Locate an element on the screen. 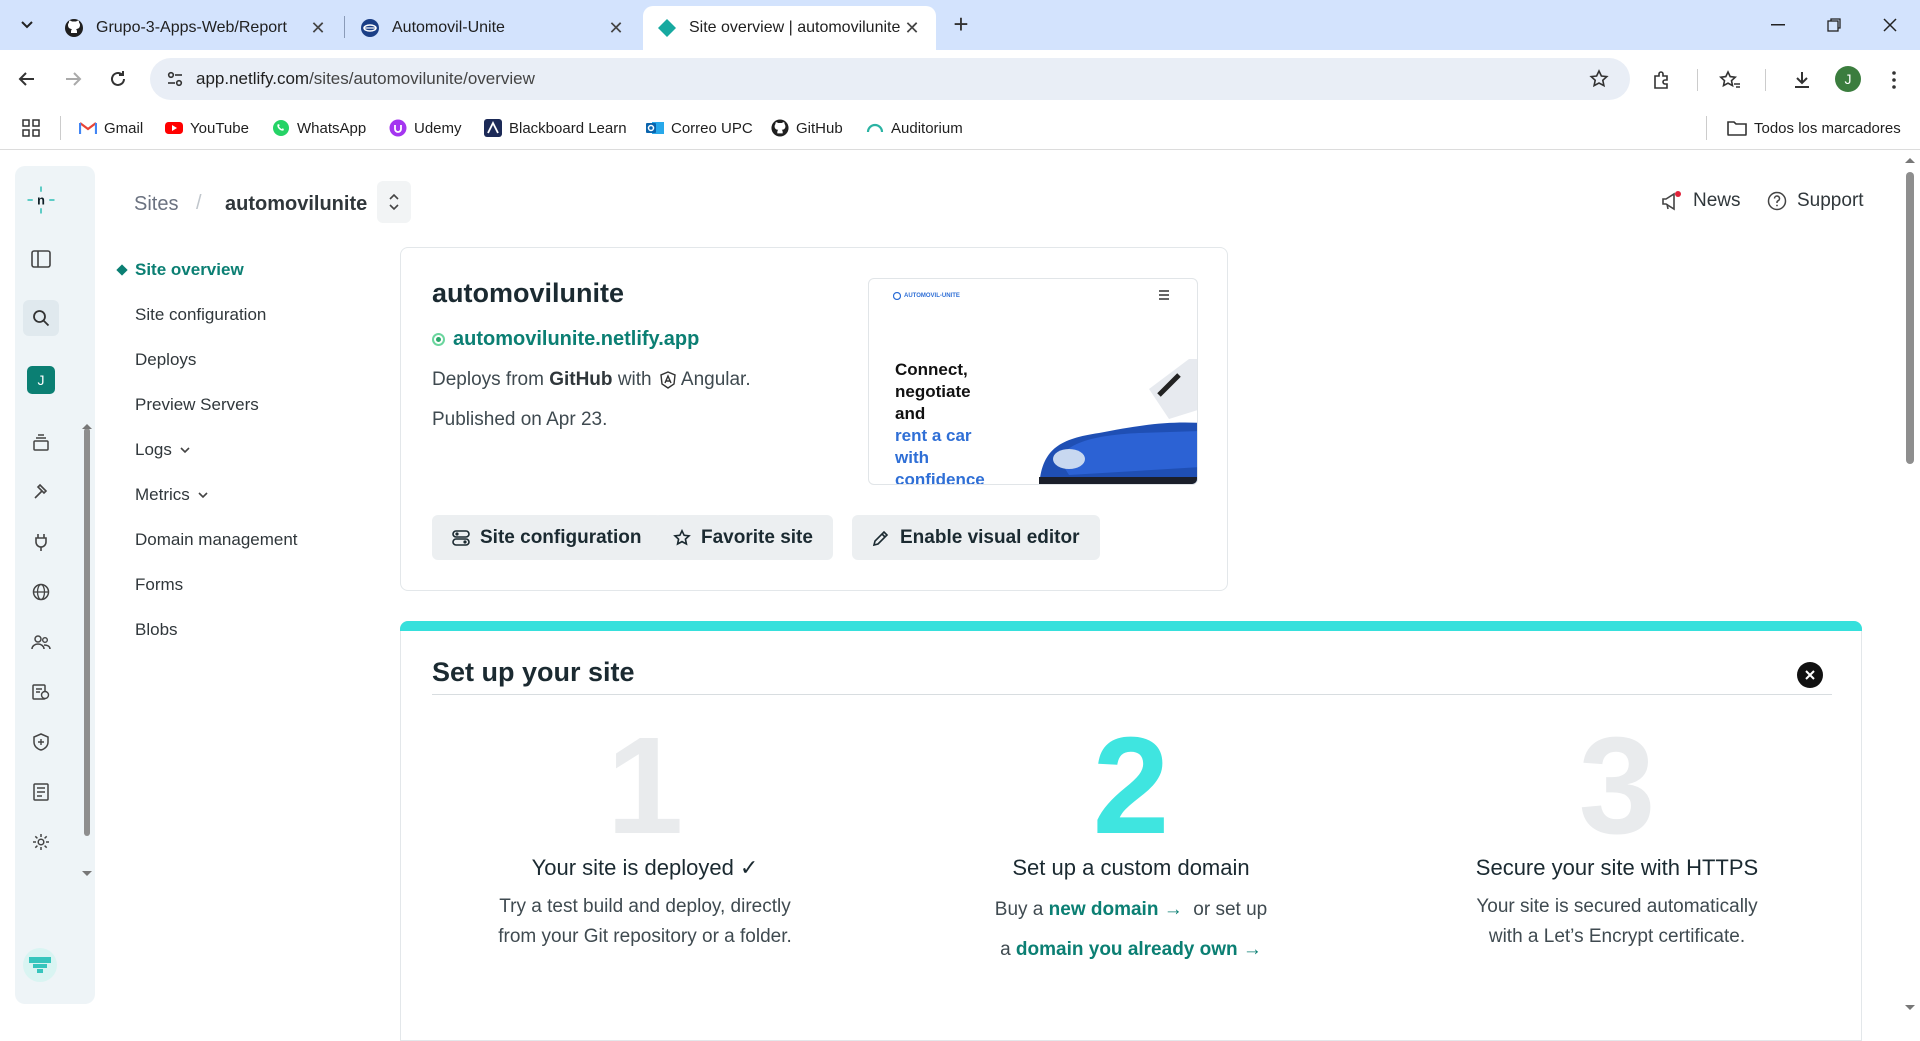 This screenshot has height=1041, width=1920. document-list-icon is located at coordinates (41, 792).